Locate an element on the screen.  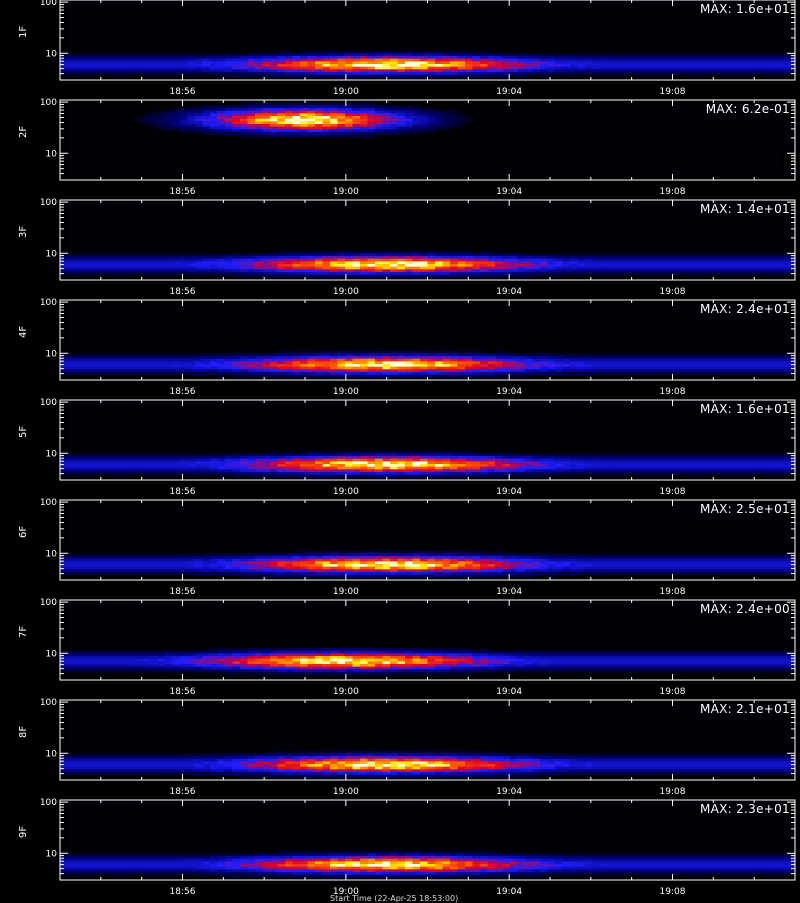
channel-label: 5F is located at coordinates (23, 432).